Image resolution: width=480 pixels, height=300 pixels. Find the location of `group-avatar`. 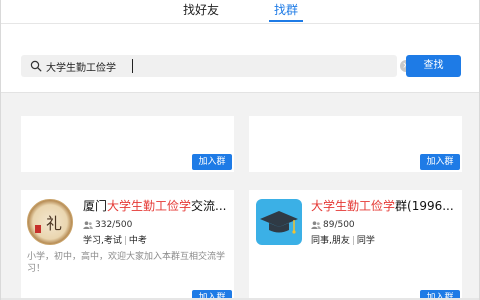

group-avatar is located at coordinates (279, 222).